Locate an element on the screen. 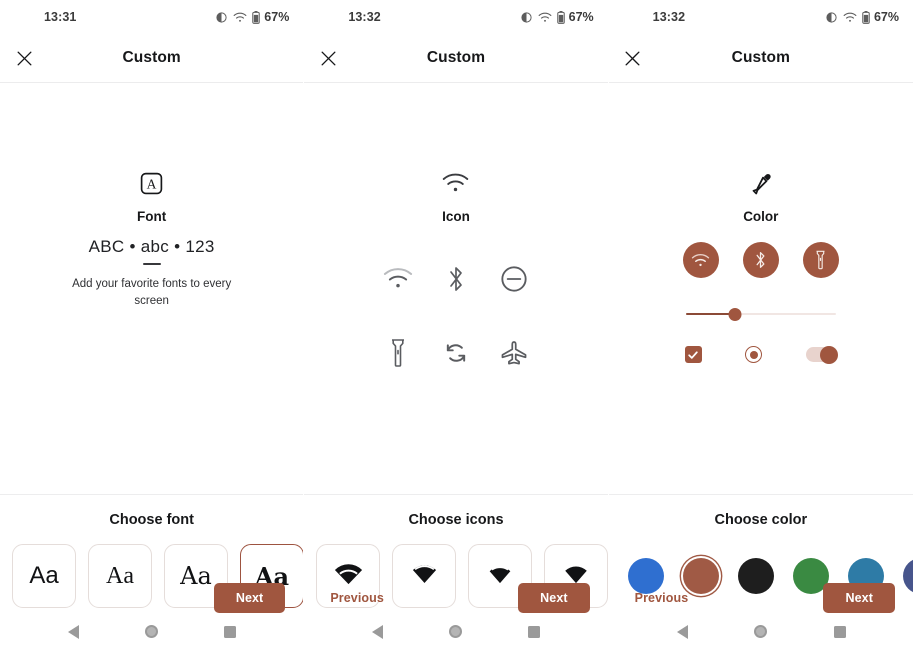 The image size is (913, 650). preview-label: Color is located at coordinates (761, 216).